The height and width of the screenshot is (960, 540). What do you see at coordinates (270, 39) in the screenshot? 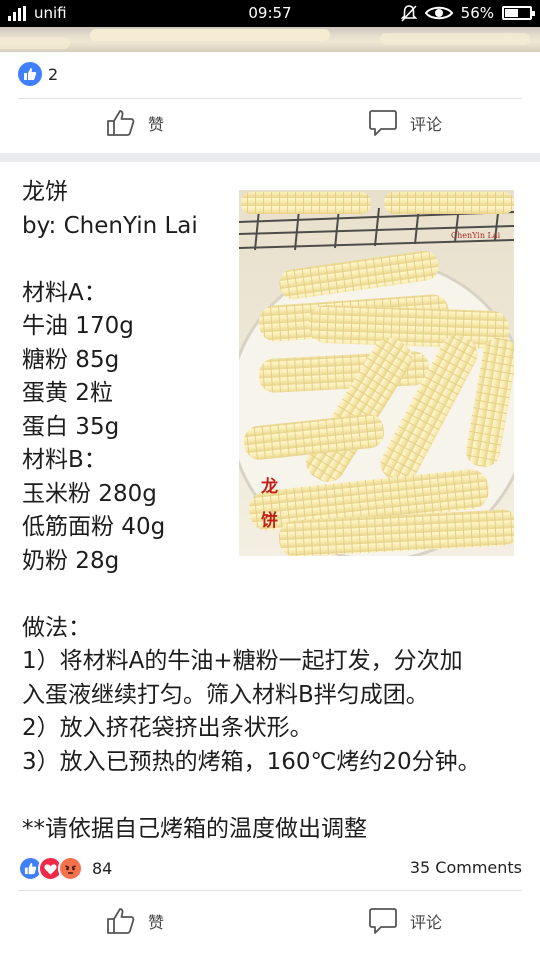
I see `previous-post-image` at bounding box center [270, 39].